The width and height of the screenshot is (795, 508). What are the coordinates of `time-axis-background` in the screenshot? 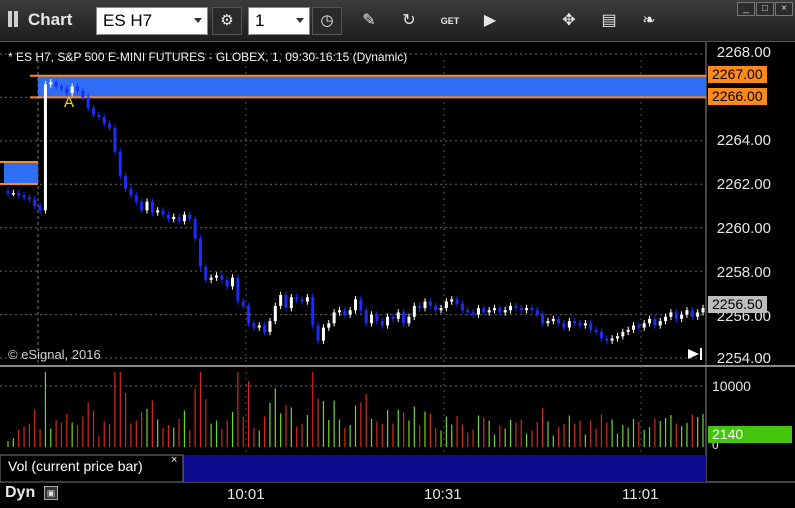 It's located at (397, 495).